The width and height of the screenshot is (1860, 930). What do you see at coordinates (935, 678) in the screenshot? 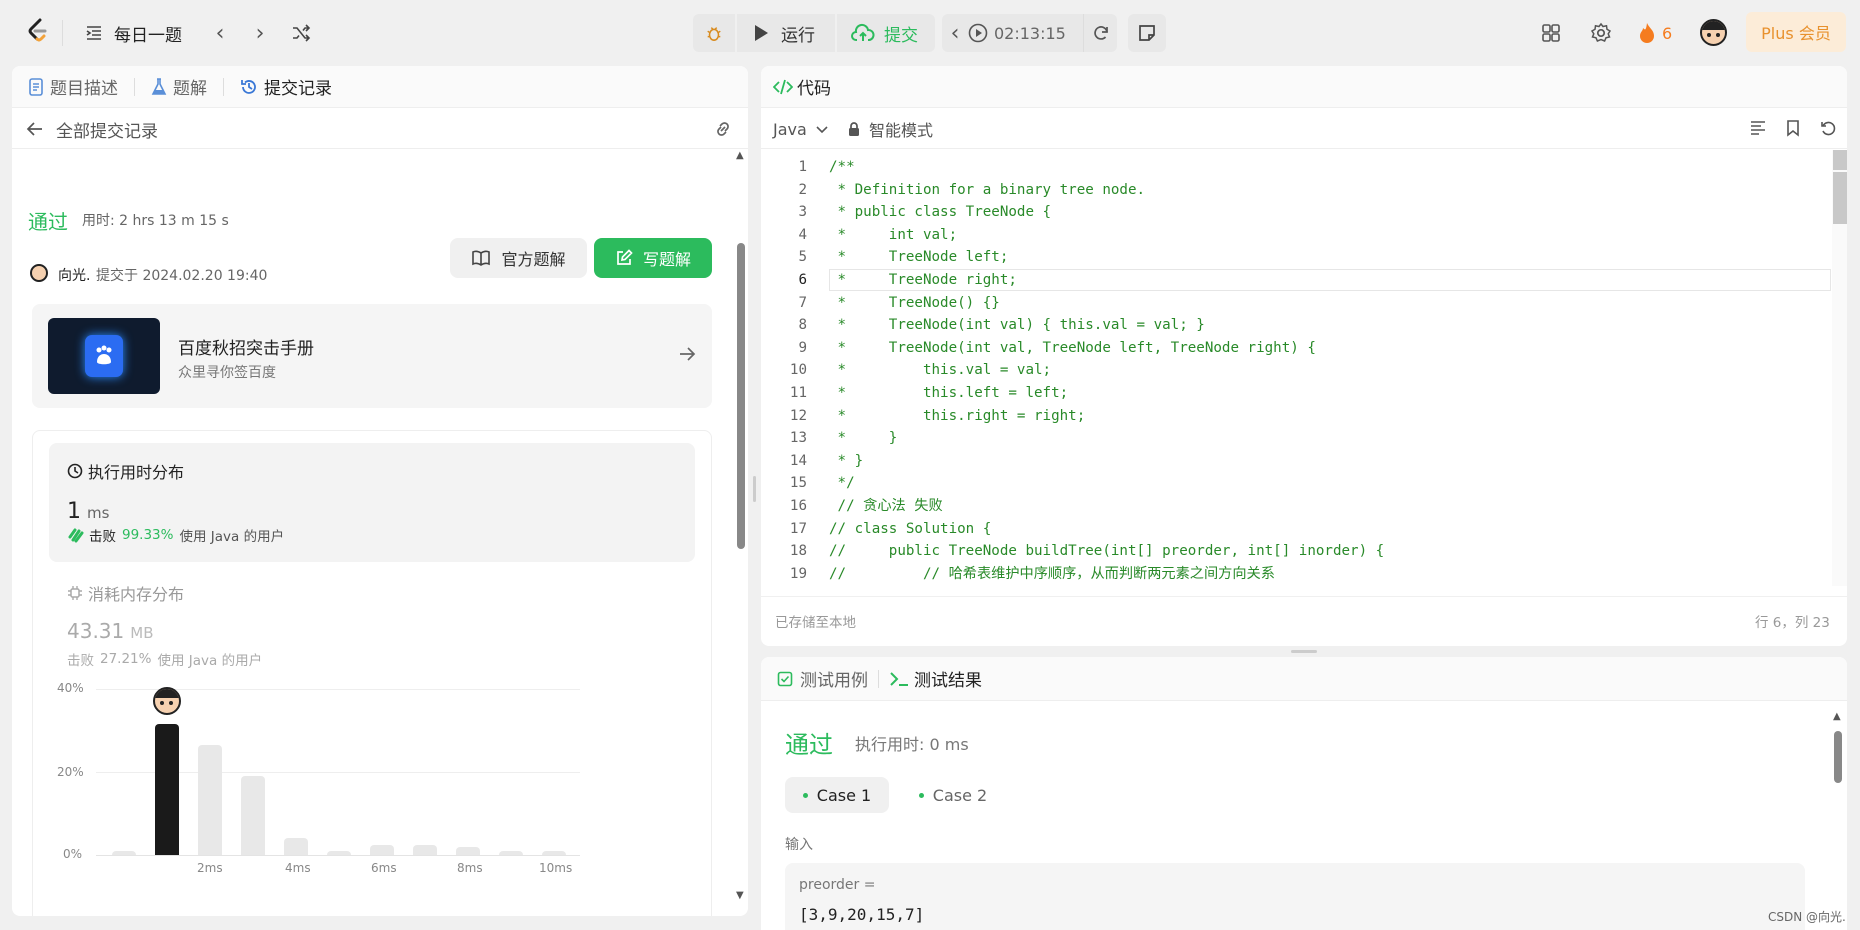
I see `tab-test-result: 测试结果` at bounding box center [935, 678].